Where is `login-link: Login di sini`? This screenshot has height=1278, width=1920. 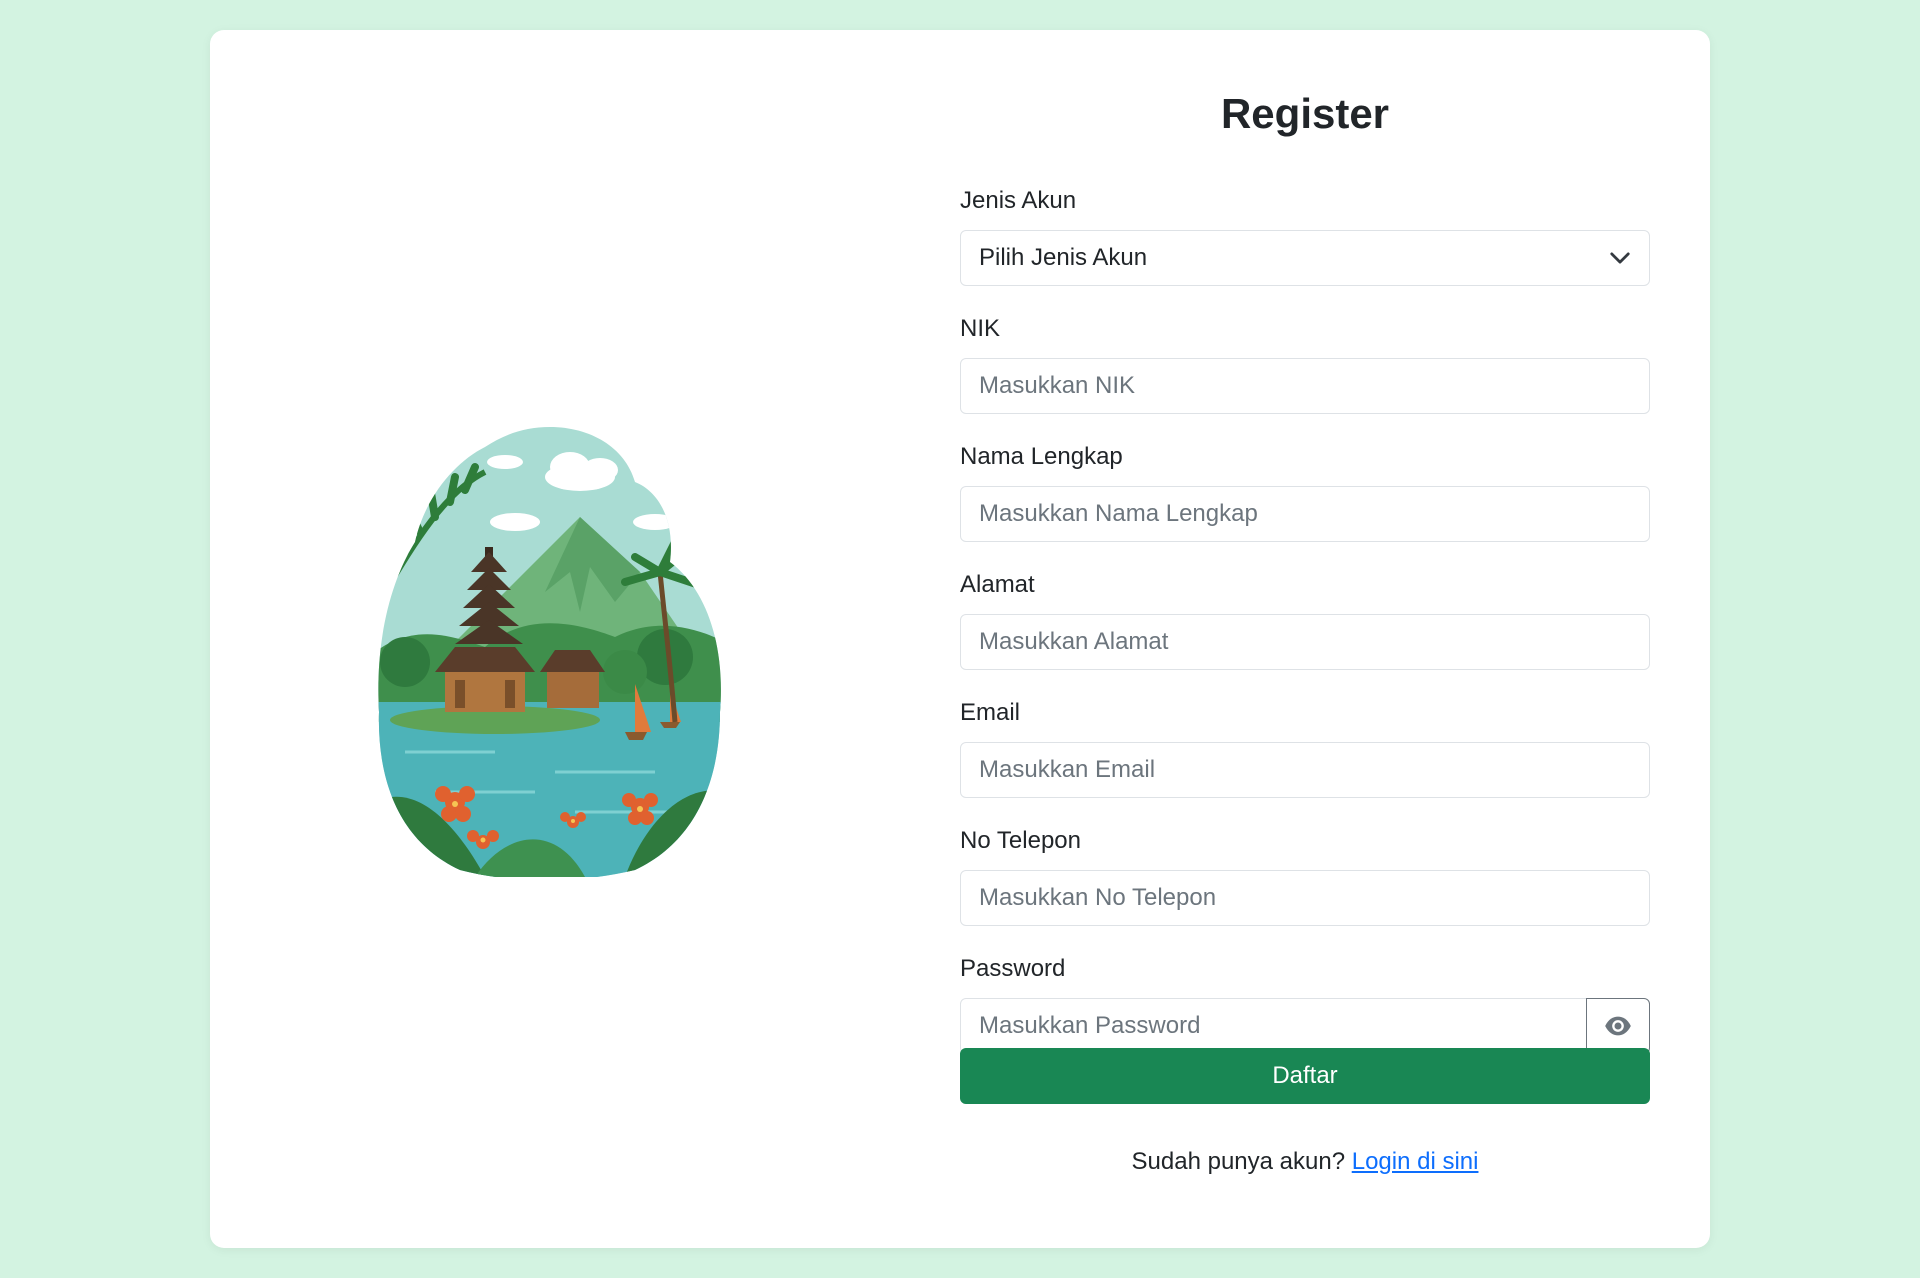 login-link: Login di sini is located at coordinates (1415, 1161).